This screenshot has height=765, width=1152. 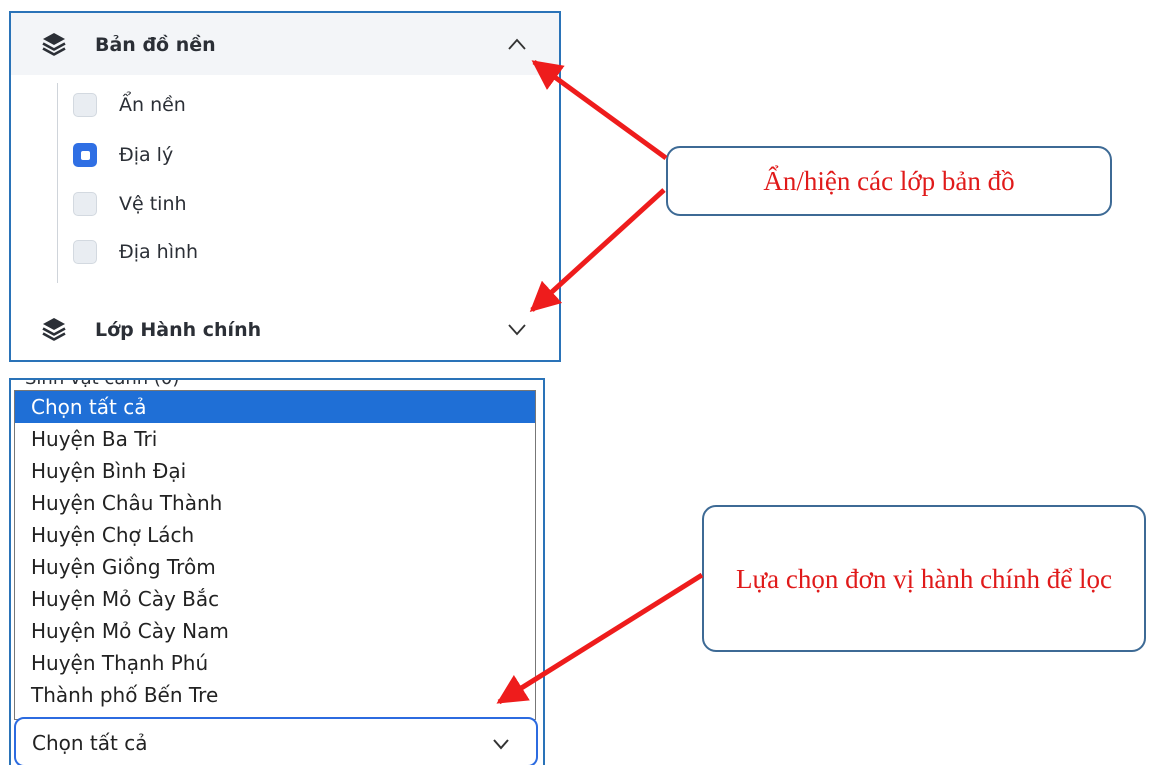 I want to click on listbox-option: Huyện Giồng Trôm, so click(x=275, y=567).